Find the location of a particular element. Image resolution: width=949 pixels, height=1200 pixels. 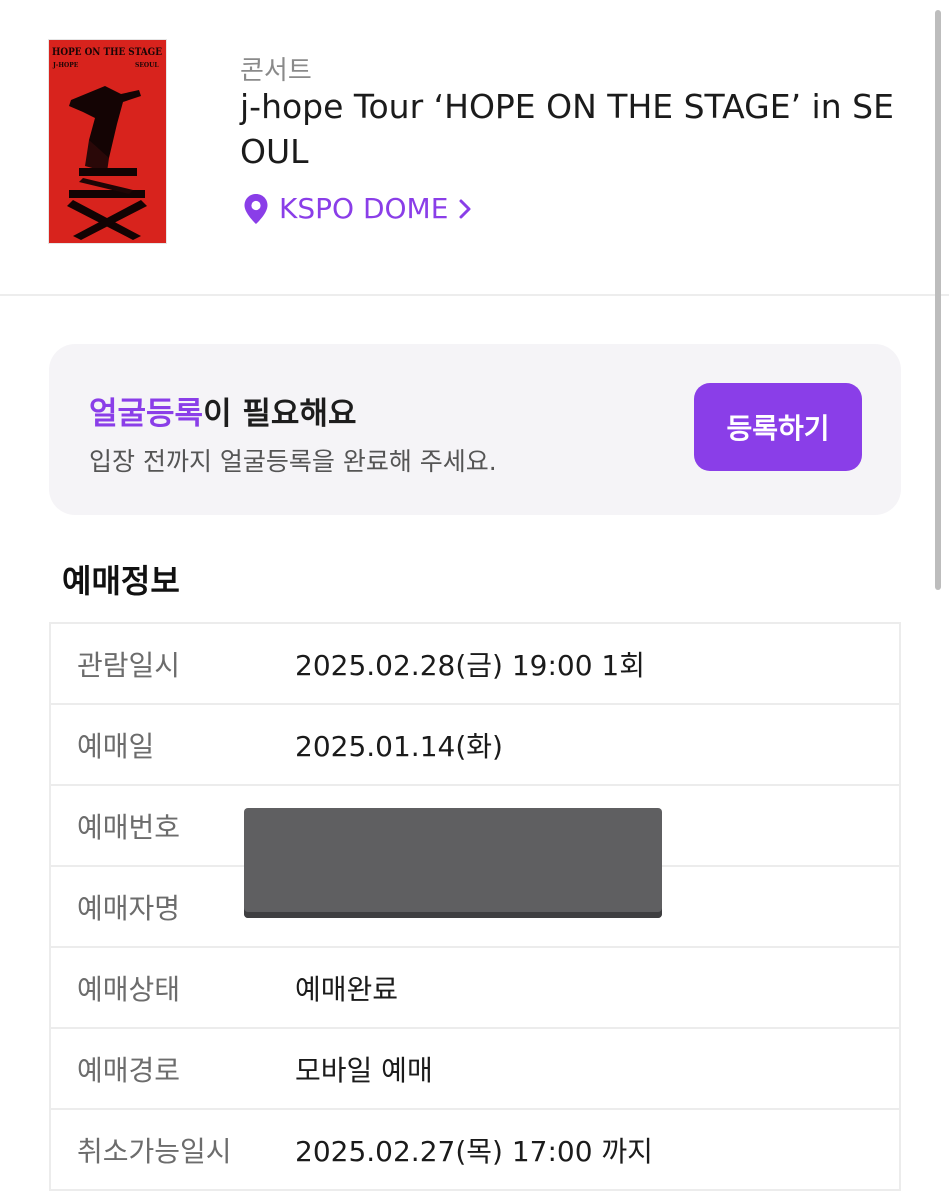

table-row: 취소가능일시 2025.02.27(목) 17:00 까지 is located at coordinates (475, 1149).